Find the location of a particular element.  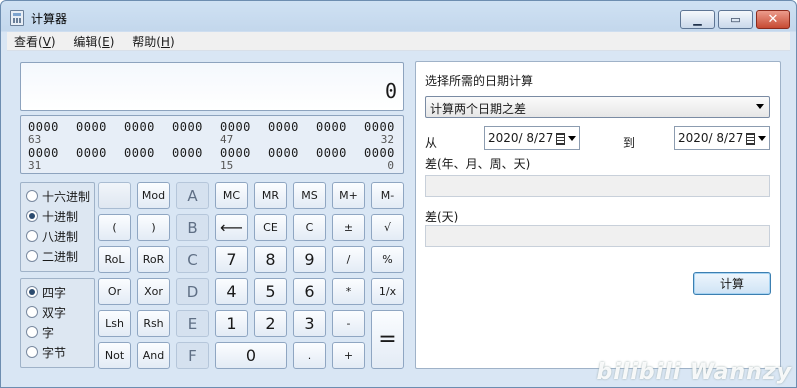

radio-label: 二进制 is located at coordinates (60, 256).